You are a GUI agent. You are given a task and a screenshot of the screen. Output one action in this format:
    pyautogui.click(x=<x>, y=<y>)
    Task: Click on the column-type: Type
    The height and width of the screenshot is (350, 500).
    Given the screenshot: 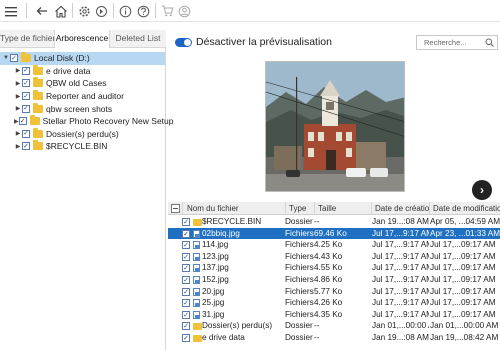 What is the action you would take?
    pyautogui.click(x=299, y=208)
    